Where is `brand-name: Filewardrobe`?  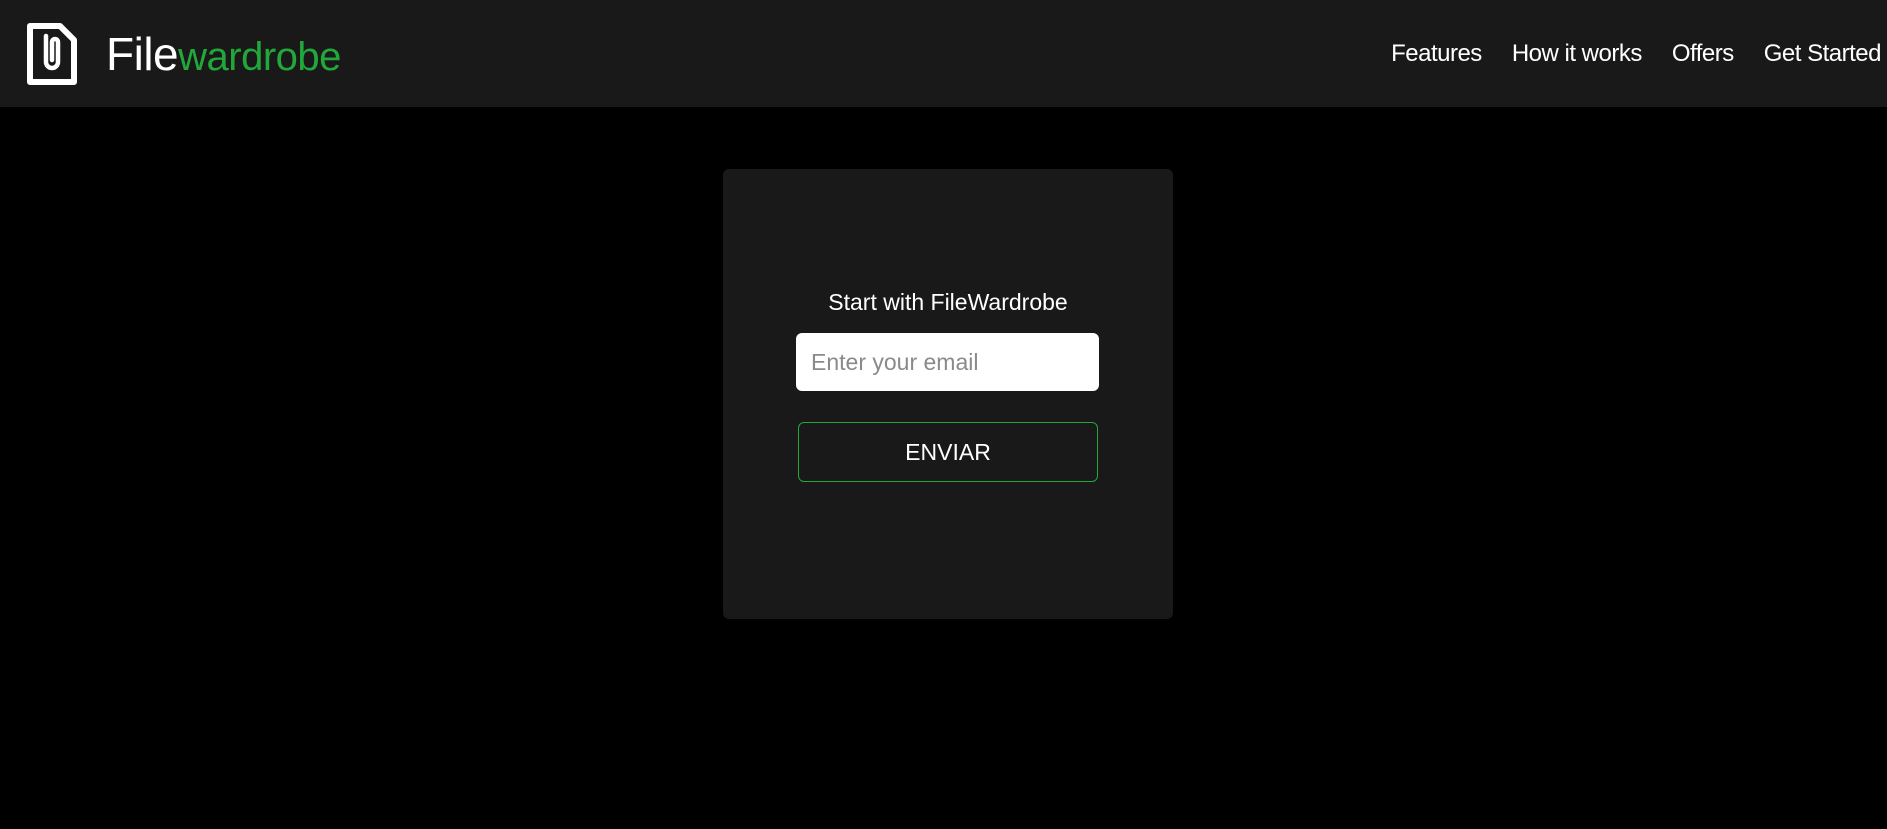
brand-name: Filewardrobe is located at coordinates (223, 54).